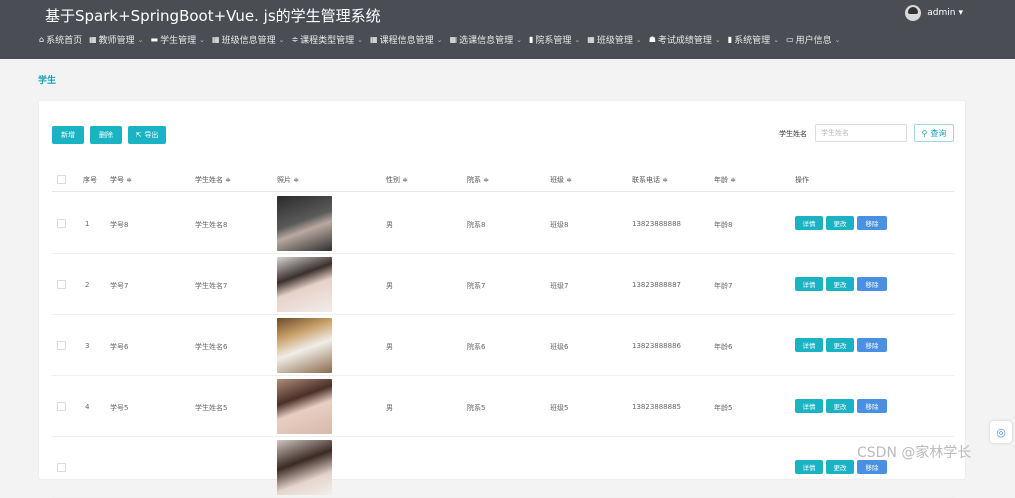 This screenshot has width=1015, height=498. I want to click on user-caret-icon: ▾, so click(960, 13).